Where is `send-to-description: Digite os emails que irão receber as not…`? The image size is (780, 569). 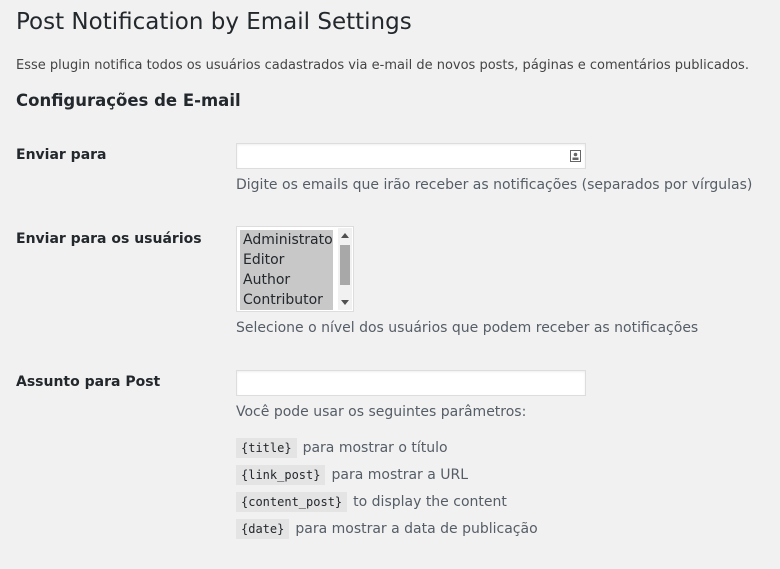 send-to-description: Digite os emails que irão receber as not… is located at coordinates (494, 185).